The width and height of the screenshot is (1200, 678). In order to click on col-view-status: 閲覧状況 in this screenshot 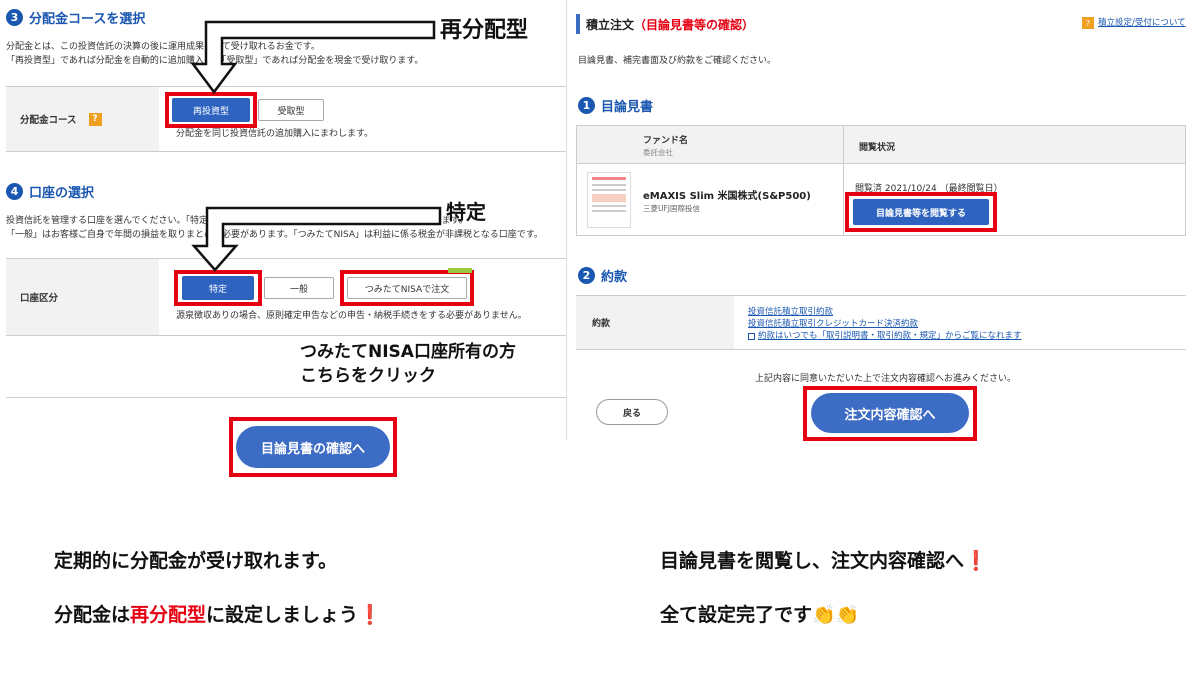, I will do `click(877, 148)`.